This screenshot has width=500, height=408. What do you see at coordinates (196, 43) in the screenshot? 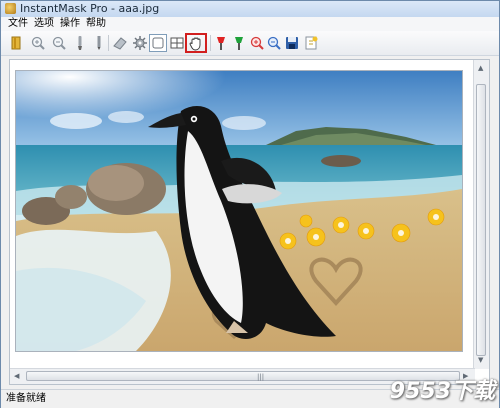
I see `hand-pan-icon` at bounding box center [196, 43].